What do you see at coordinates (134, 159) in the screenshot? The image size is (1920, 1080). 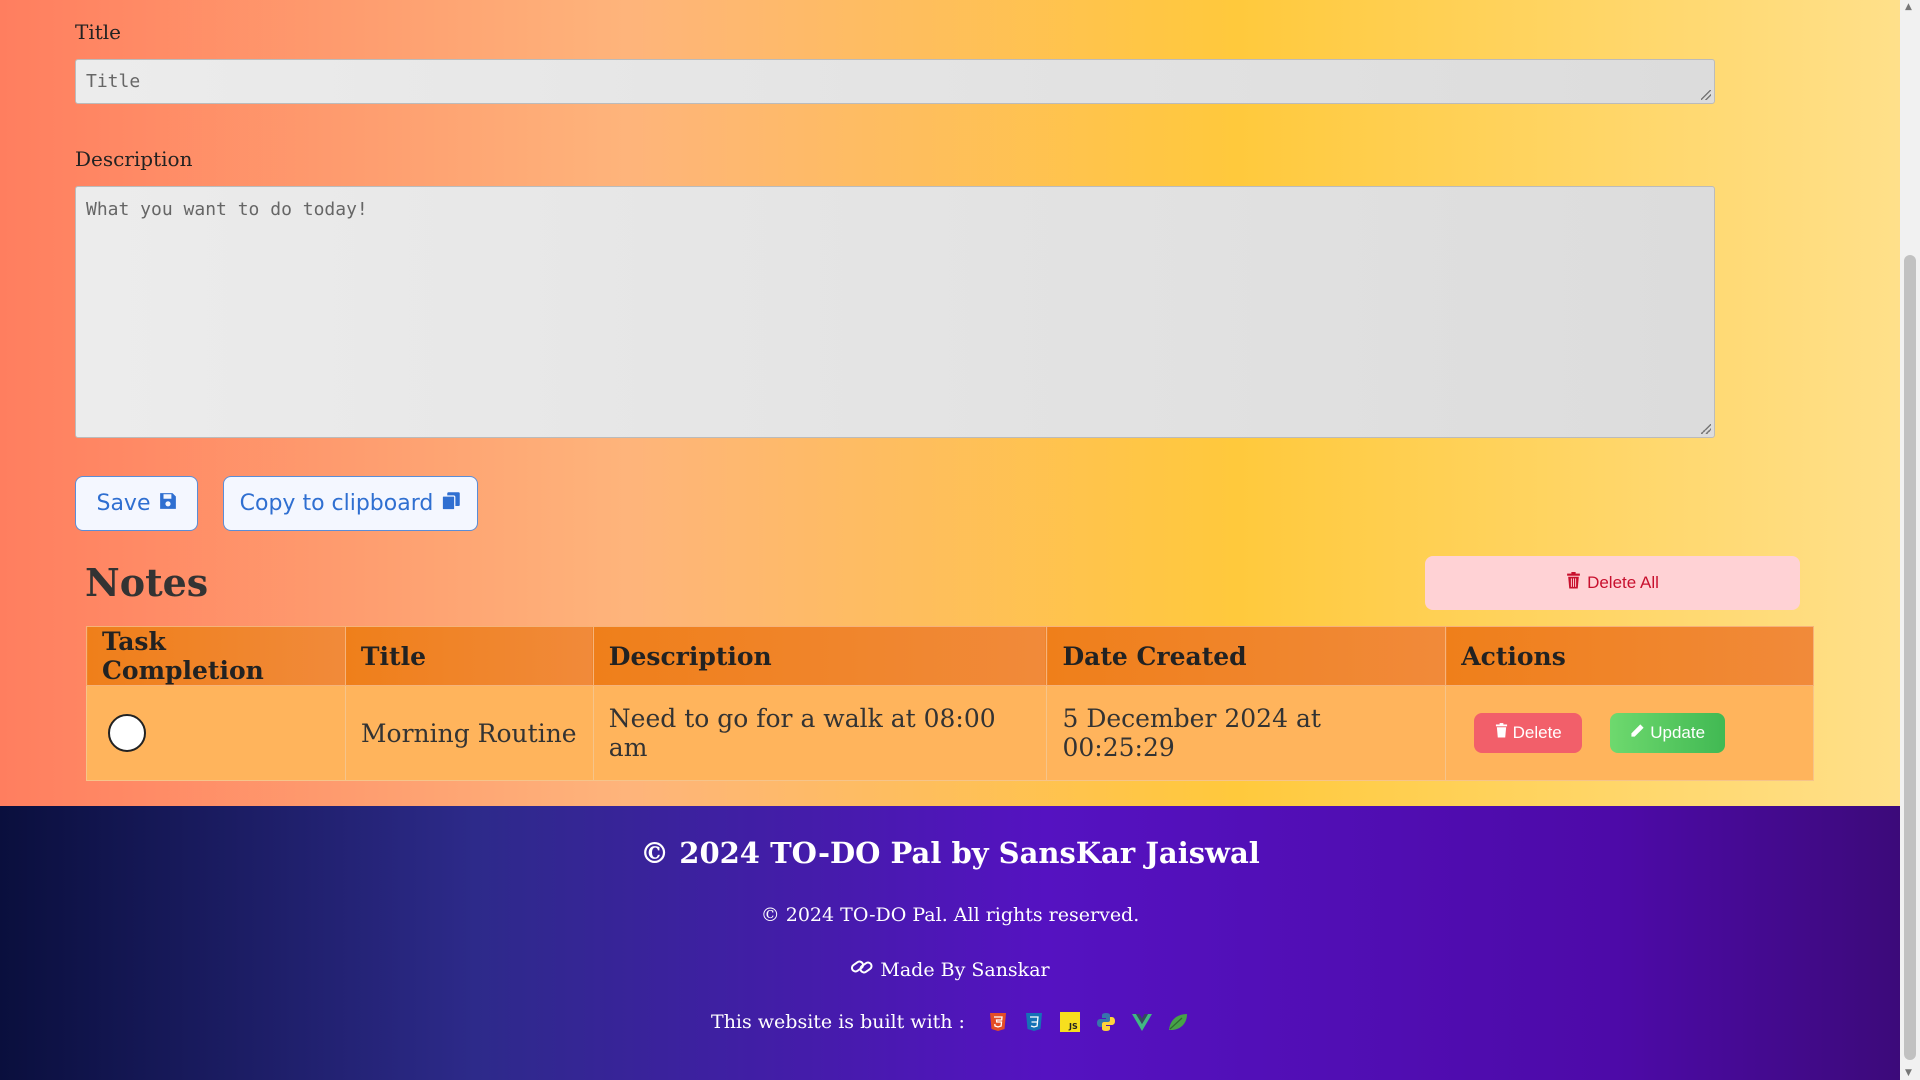 I see `description-label: Description` at bounding box center [134, 159].